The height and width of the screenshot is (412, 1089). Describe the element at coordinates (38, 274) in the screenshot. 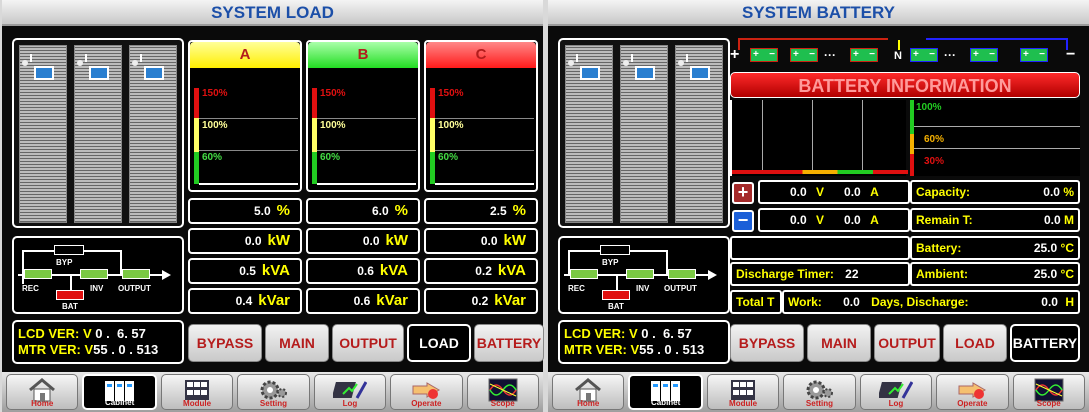

I see `rectifier-block` at that location.